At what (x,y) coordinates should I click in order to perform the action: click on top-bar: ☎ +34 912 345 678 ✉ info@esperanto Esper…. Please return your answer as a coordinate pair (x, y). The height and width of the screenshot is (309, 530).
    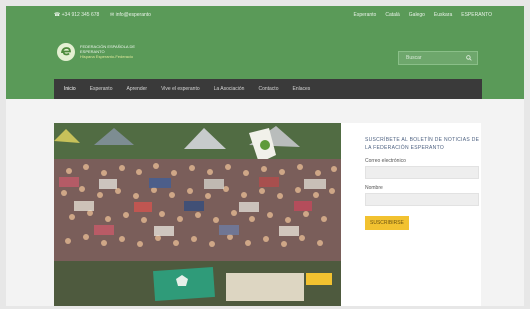
    Looking at the image, I should click on (265, 16).